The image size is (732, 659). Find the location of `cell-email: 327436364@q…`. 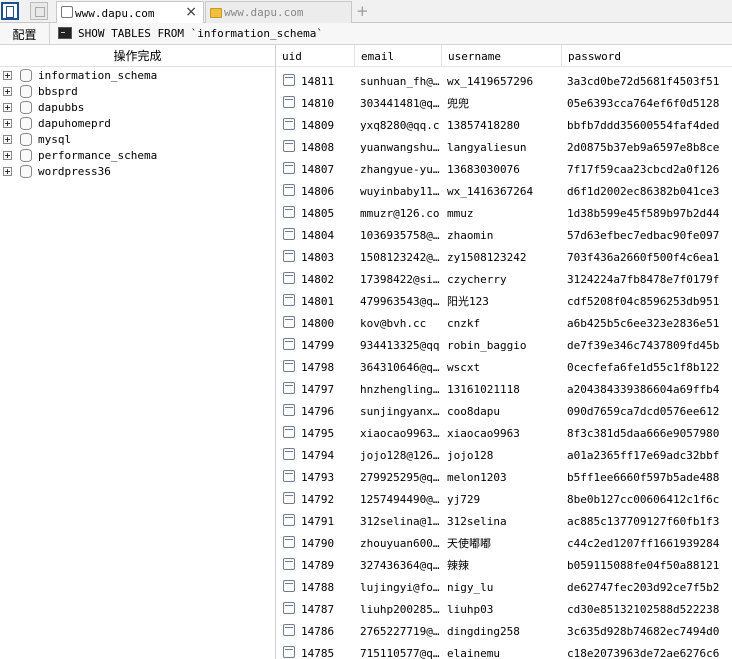

cell-email: 327436364@q… is located at coordinates (400, 565).